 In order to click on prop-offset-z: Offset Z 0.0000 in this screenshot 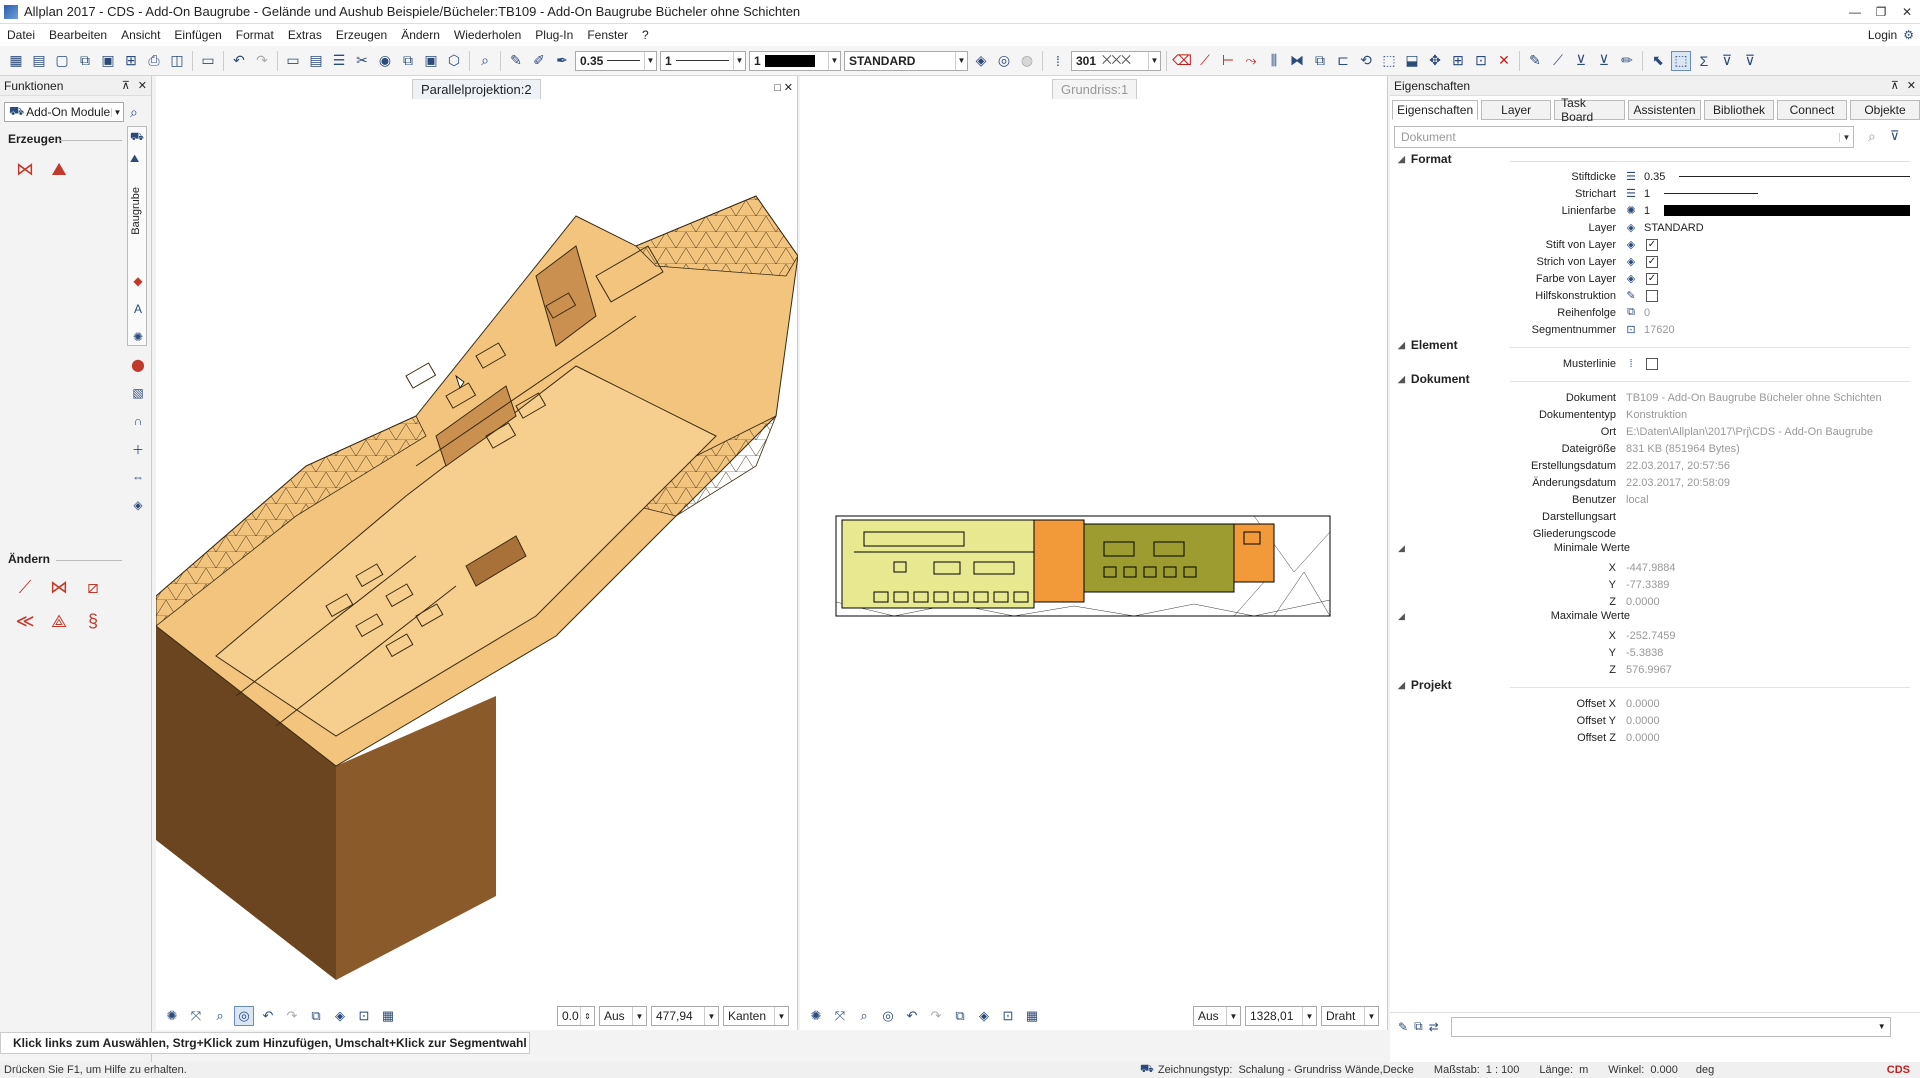, I will do `click(1655, 737)`.